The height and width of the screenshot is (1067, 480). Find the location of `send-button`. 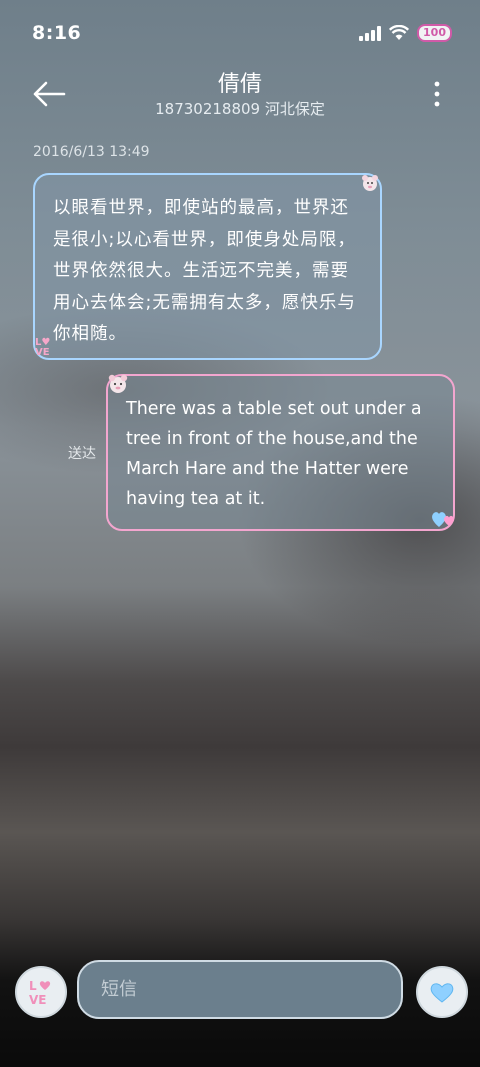

send-button is located at coordinates (442, 992).